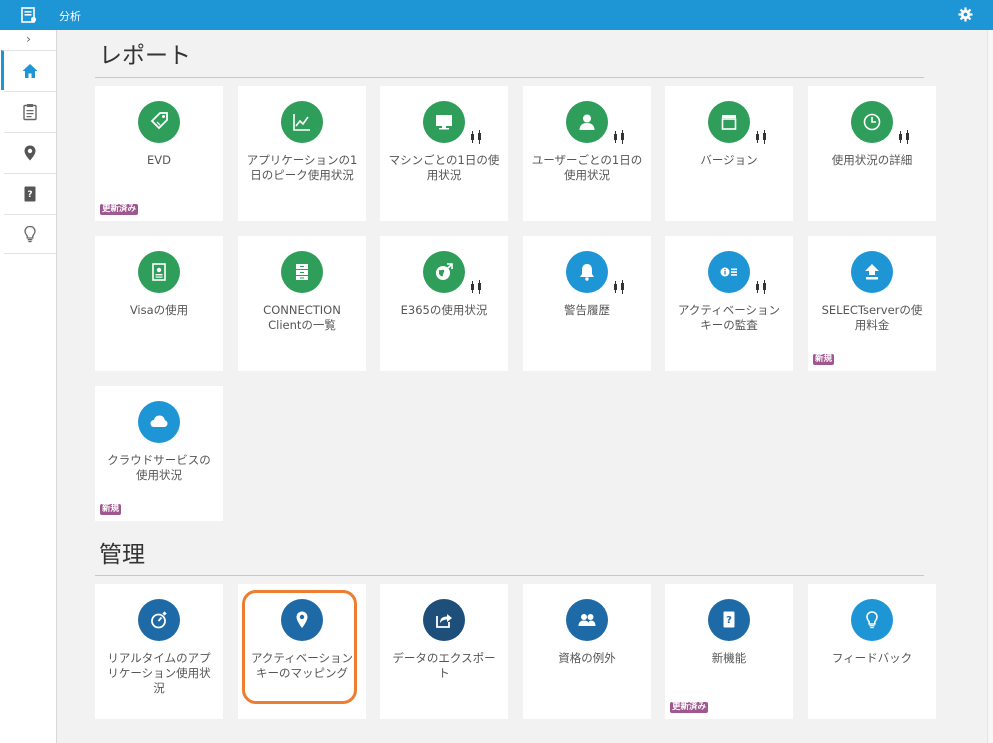  Describe the element at coordinates (444, 620) in the screenshot. I see `export-icon` at that location.